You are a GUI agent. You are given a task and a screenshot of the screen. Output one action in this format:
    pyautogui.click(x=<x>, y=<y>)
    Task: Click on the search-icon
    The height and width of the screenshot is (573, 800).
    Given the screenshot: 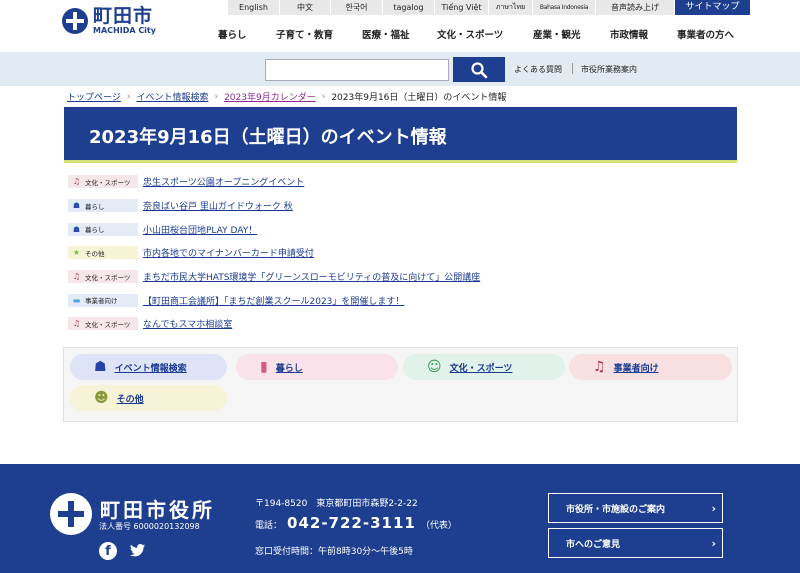 What is the action you would take?
    pyautogui.click(x=479, y=69)
    